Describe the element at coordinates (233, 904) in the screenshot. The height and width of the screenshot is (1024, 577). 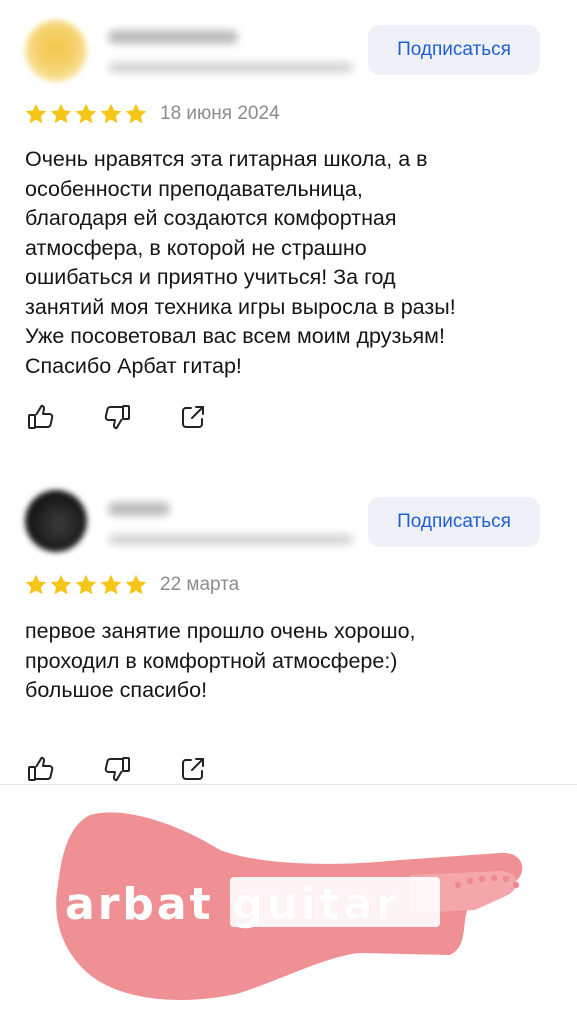
I see `logo-wordmark: arbat guitar` at that location.